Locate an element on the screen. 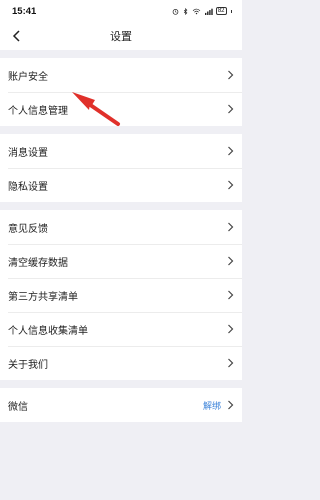 The image size is (320, 500). row-about-us: 关于我们 is located at coordinates (121, 363).